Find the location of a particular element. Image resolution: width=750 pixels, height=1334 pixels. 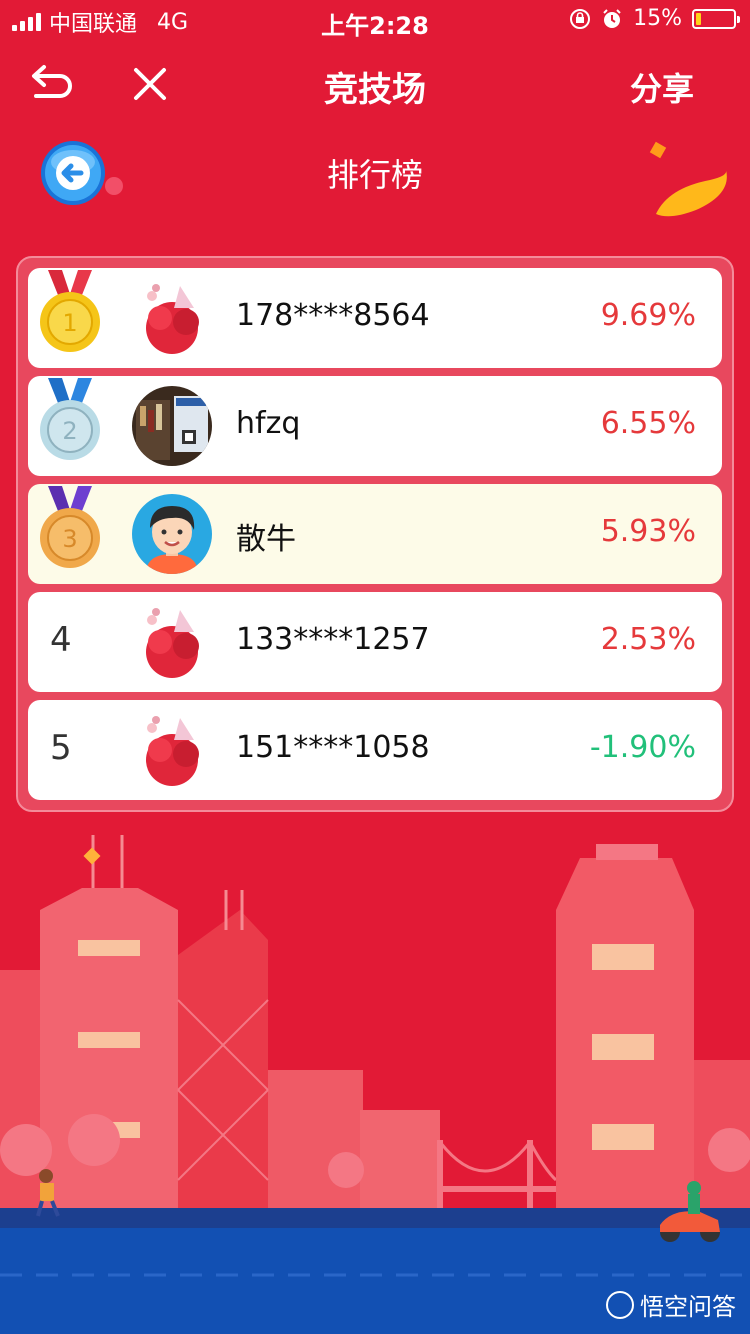

bronze-medal-icon: 3 is located at coordinates (70, 527).